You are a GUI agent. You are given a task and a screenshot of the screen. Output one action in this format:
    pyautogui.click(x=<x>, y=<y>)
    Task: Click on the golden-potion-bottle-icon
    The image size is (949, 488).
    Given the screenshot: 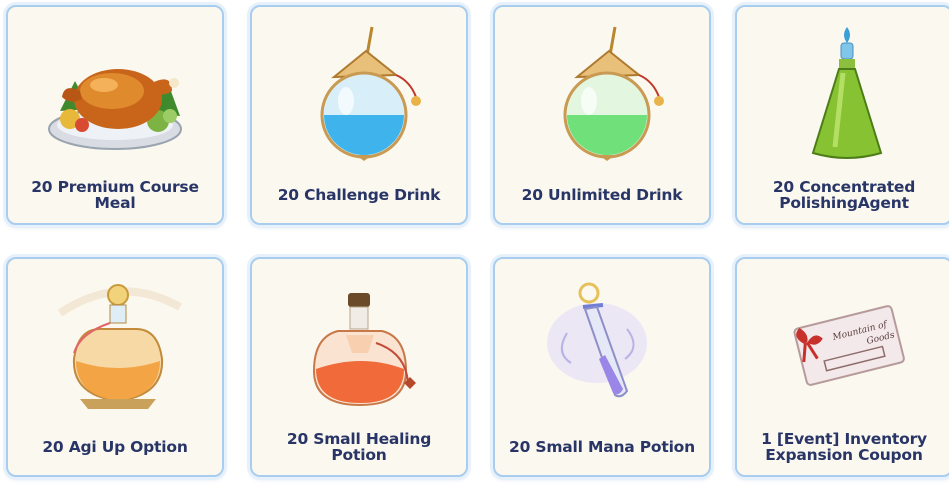 What is the action you would take?
    pyautogui.click(x=115, y=343)
    